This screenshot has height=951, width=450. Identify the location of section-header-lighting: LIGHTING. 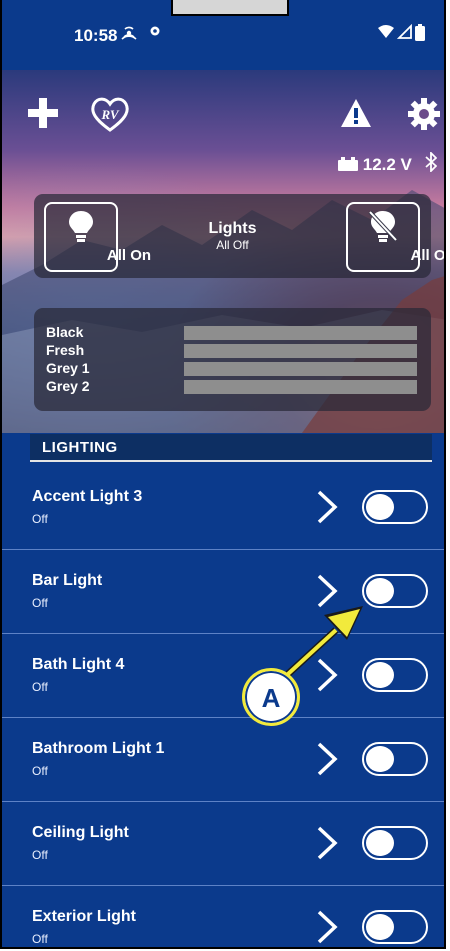
(231, 448).